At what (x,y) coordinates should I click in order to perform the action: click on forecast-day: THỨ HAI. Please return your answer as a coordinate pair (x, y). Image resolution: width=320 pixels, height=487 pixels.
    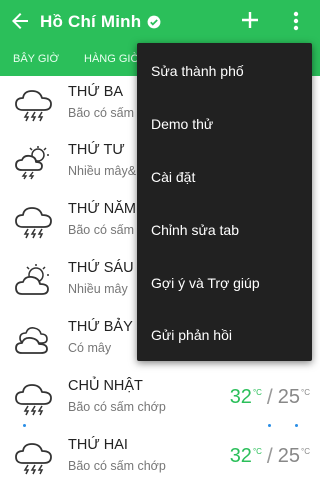
    Looking at the image, I should click on (98, 445).